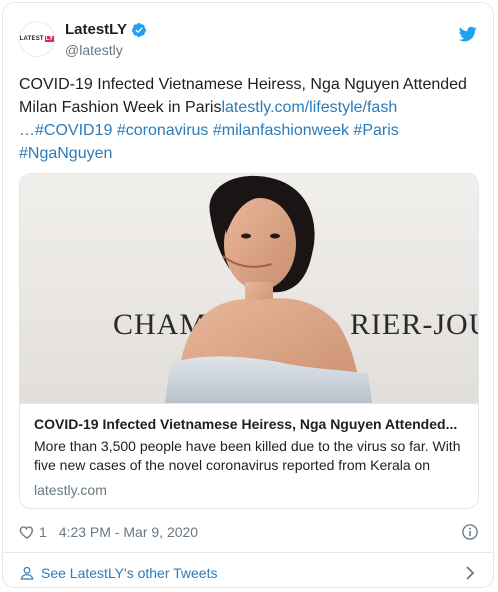 This screenshot has width=498, height=592. I want to click on chevron-right-icon, so click(470, 573).